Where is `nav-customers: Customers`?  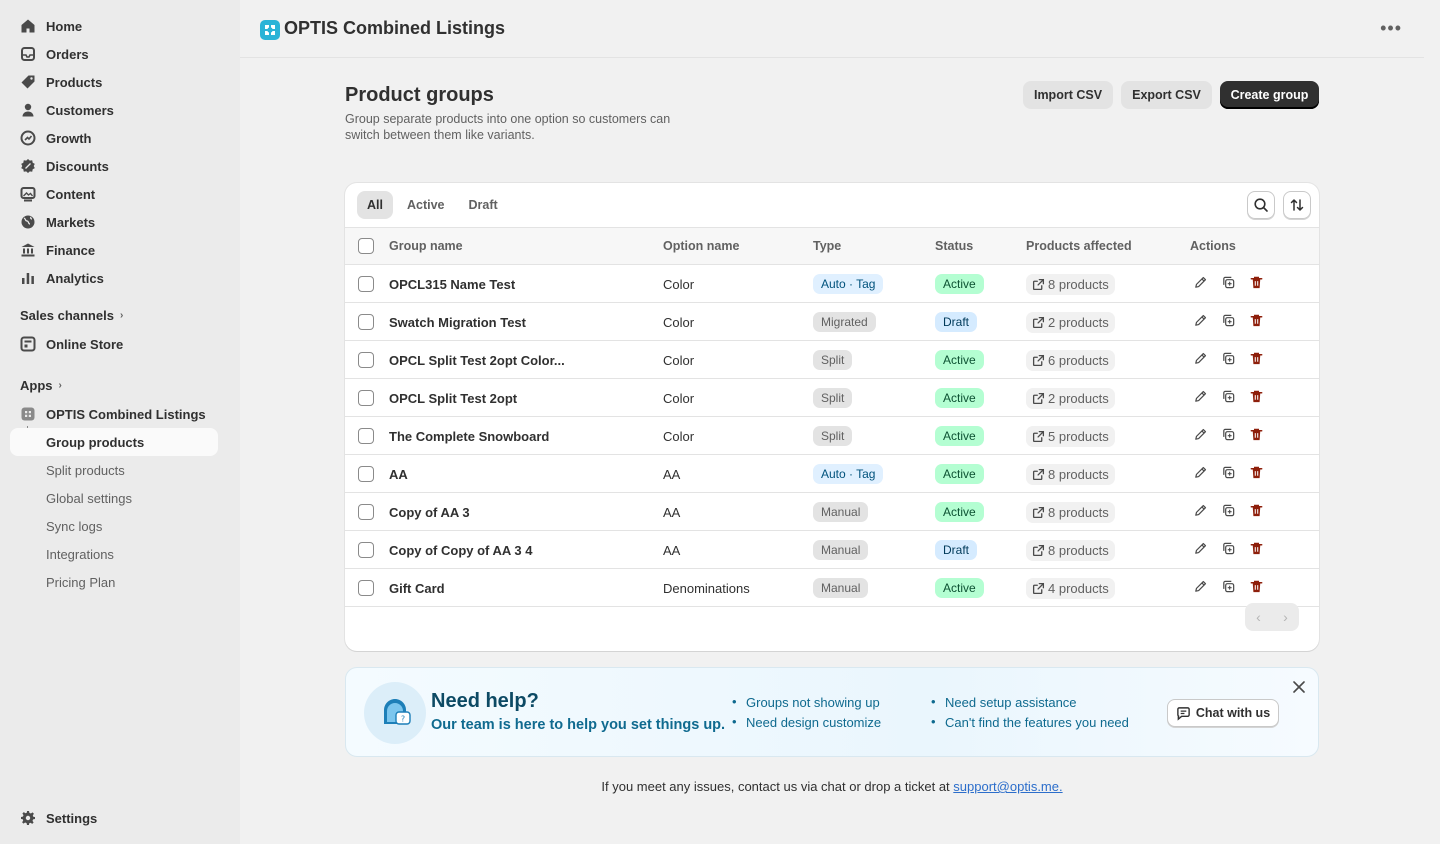
nav-customers: Customers is located at coordinates (114, 110).